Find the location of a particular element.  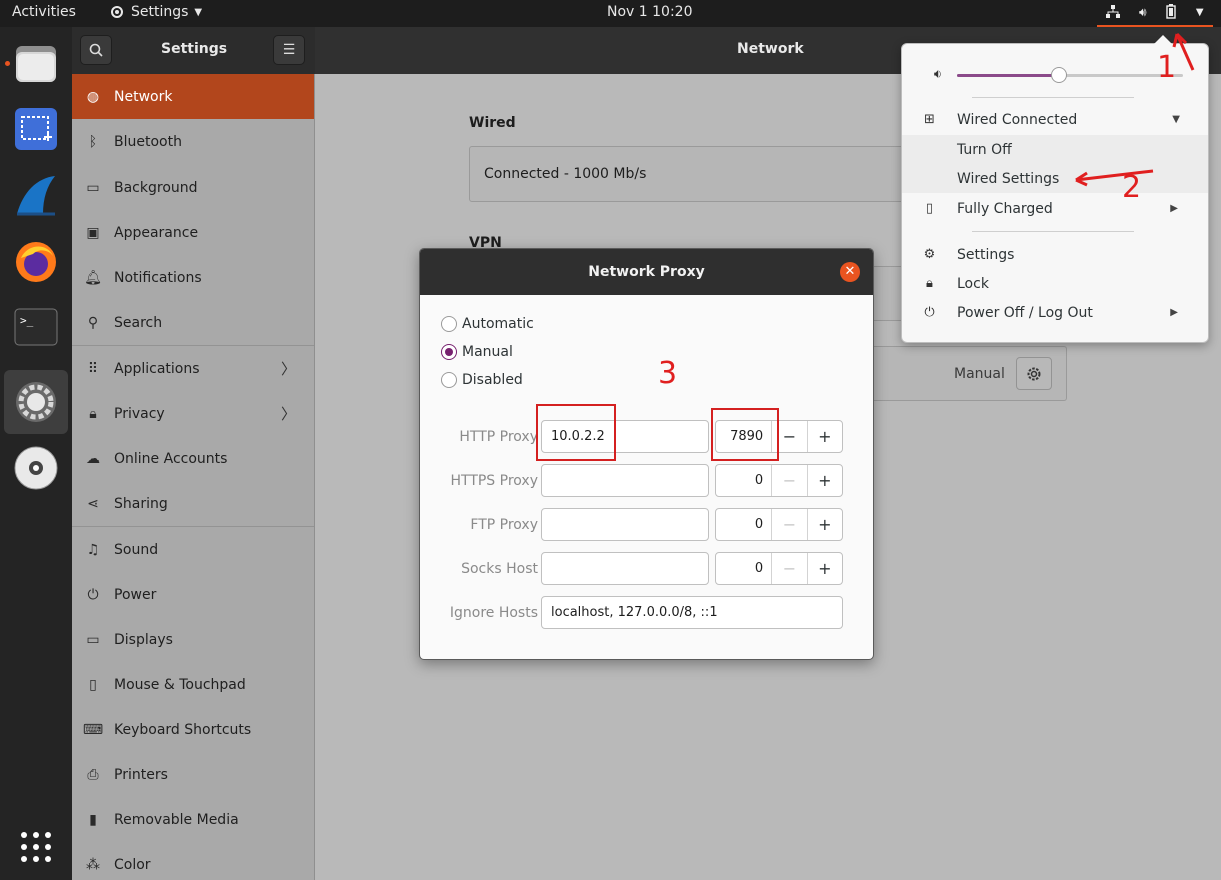

clock: Nov 1 10:20 is located at coordinates (649, 12).